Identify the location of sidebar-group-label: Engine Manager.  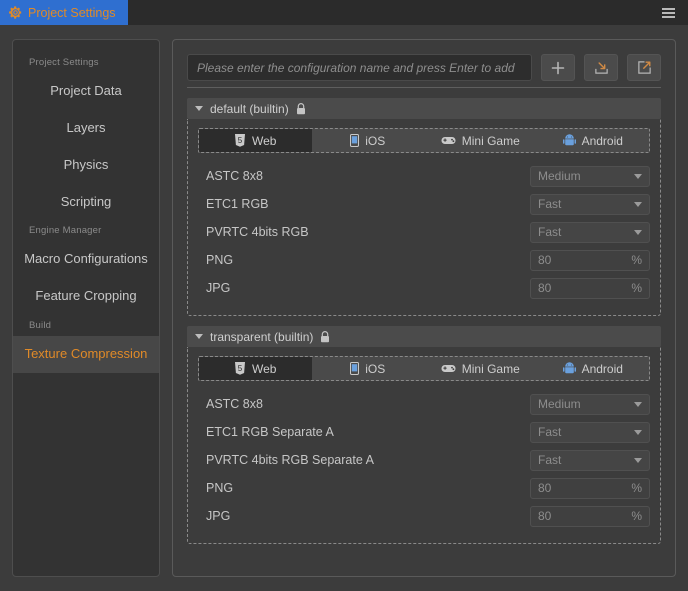
(65, 231).